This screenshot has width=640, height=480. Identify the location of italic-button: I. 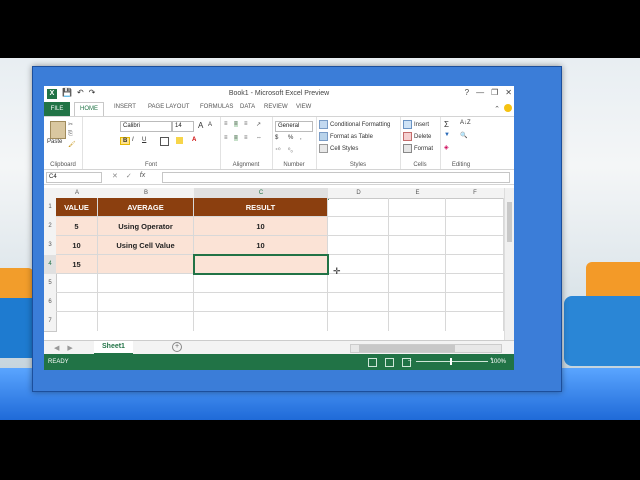
(133, 140).